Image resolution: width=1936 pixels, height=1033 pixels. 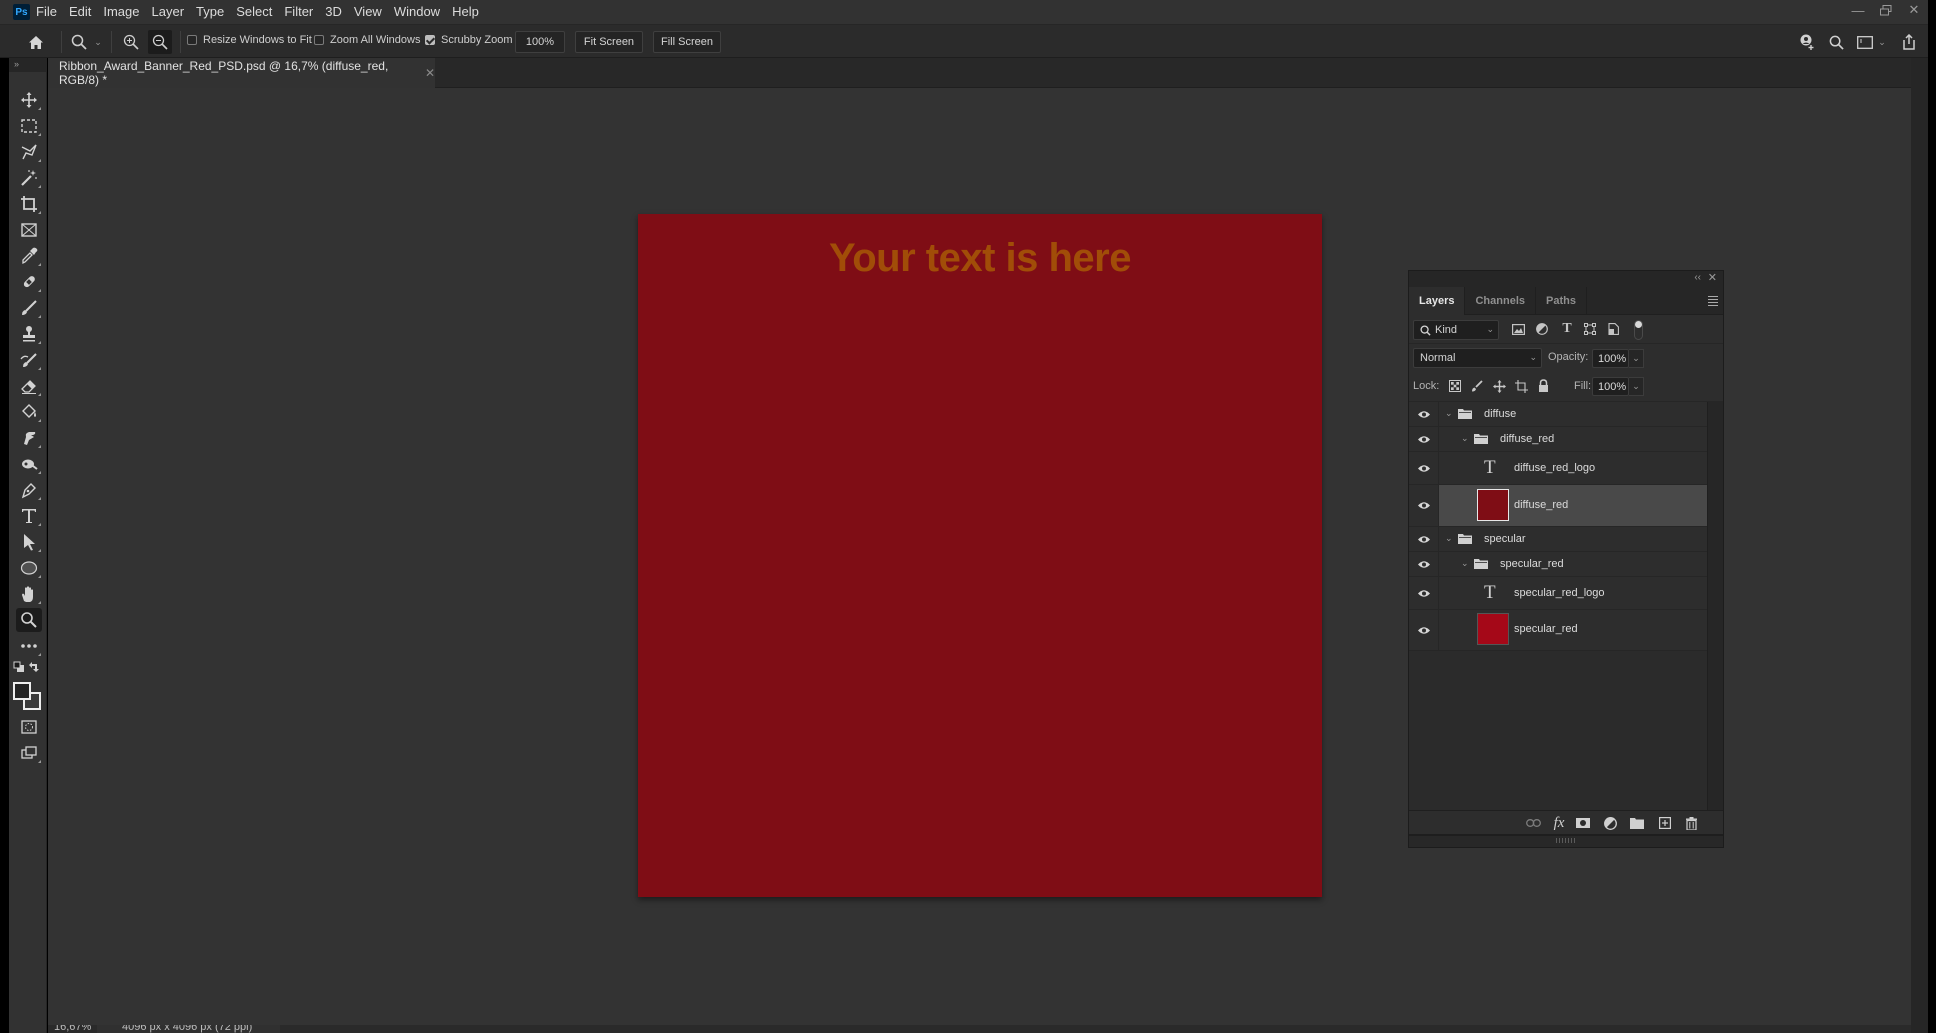 I want to click on menu-type: Type, so click(x=210, y=12).